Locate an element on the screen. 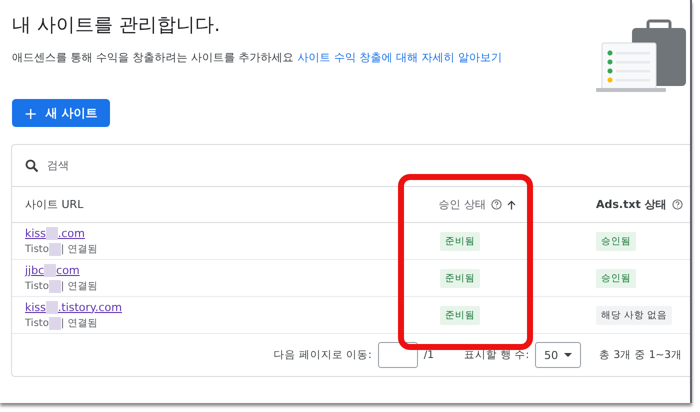 This screenshot has width=700, height=412. dropdown-caret-icon is located at coordinates (568, 355).